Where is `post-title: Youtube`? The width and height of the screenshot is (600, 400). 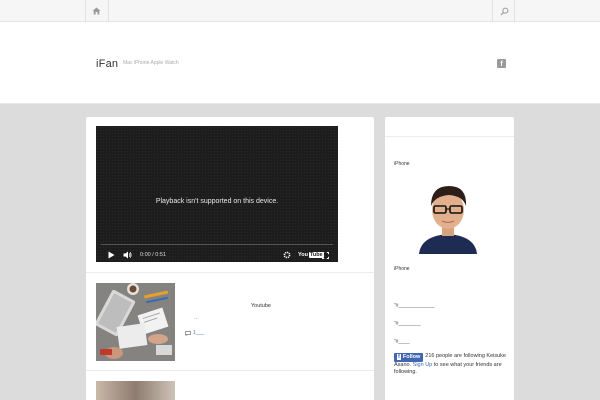 post-title: Youtube is located at coordinates (261, 306).